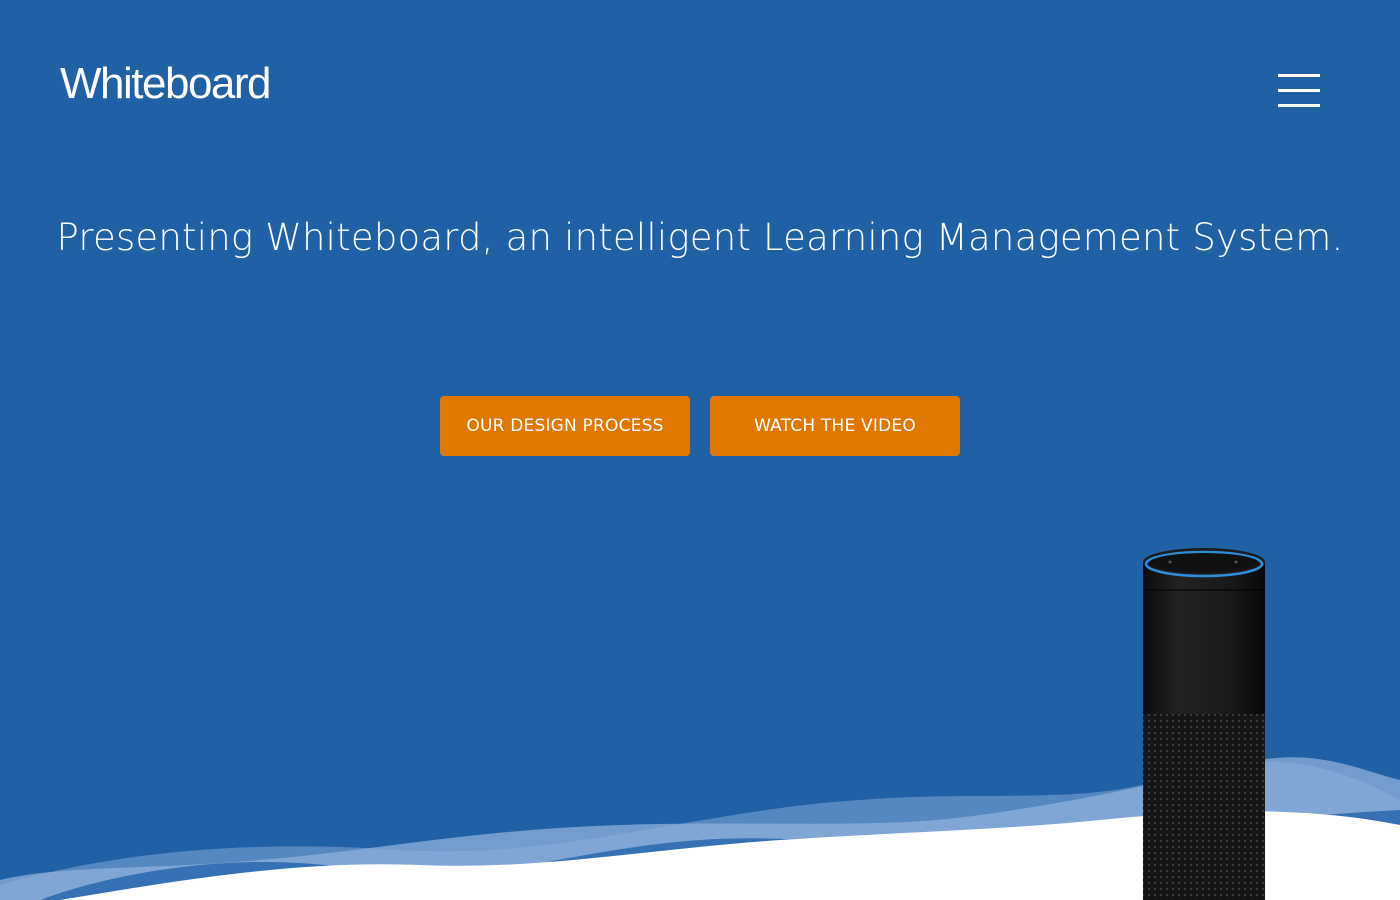  I want to click on speaker-seam, so click(1204, 590).